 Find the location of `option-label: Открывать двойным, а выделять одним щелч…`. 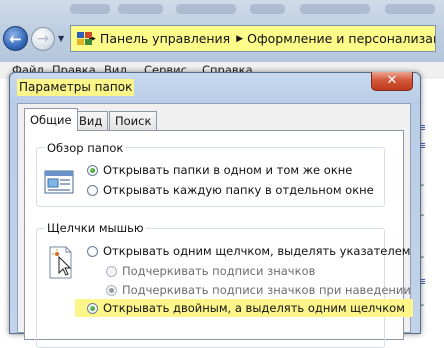

option-label: Открывать двойным, а выделять одним щелч… is located at coordinates (254, 308).